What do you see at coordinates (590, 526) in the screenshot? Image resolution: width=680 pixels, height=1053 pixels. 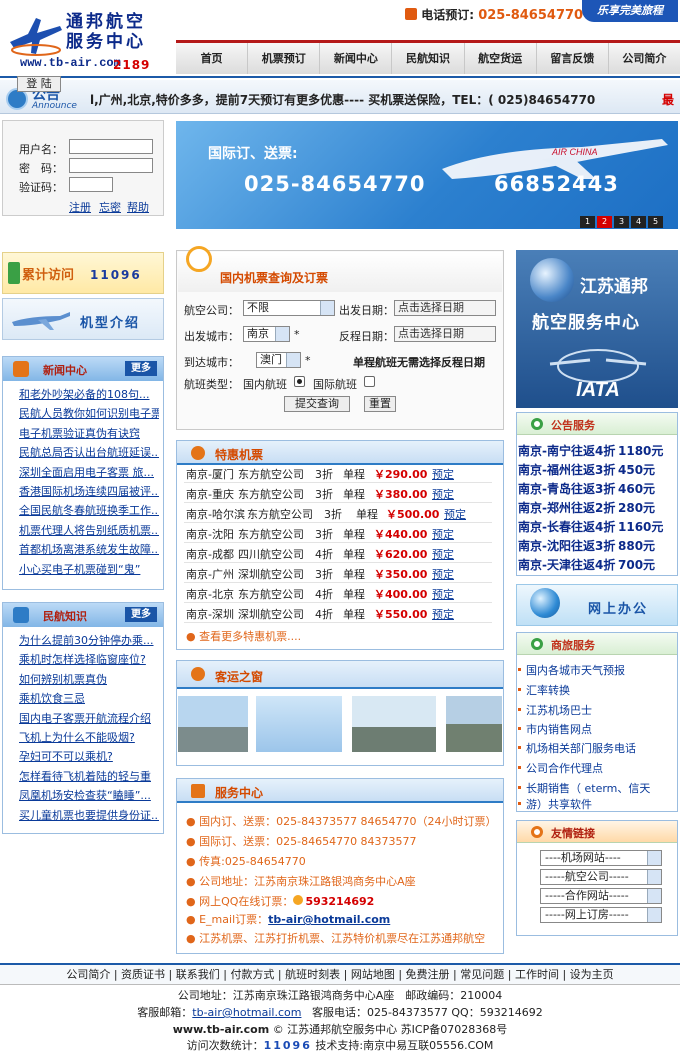 I see `notice-price-row: 南京-长春往返4折 1160元` at bounding box center [590, 526].